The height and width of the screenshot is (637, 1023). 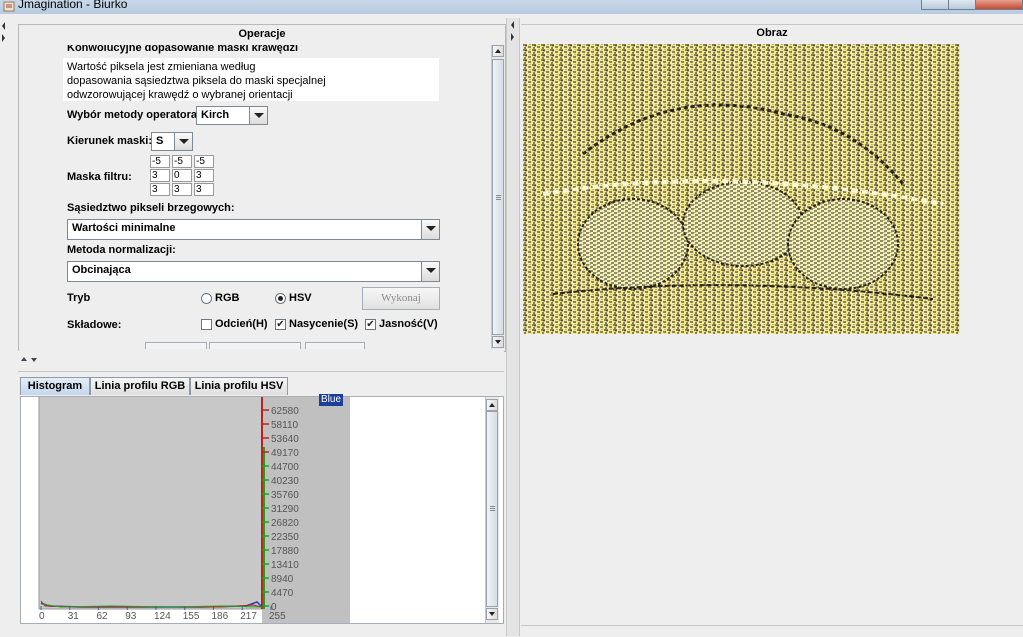 What do you see at coordinates (511, 7) in the screenshot?
I see `window-title-bar: Jmagination - Biurko` at bounding box center [511, 7].